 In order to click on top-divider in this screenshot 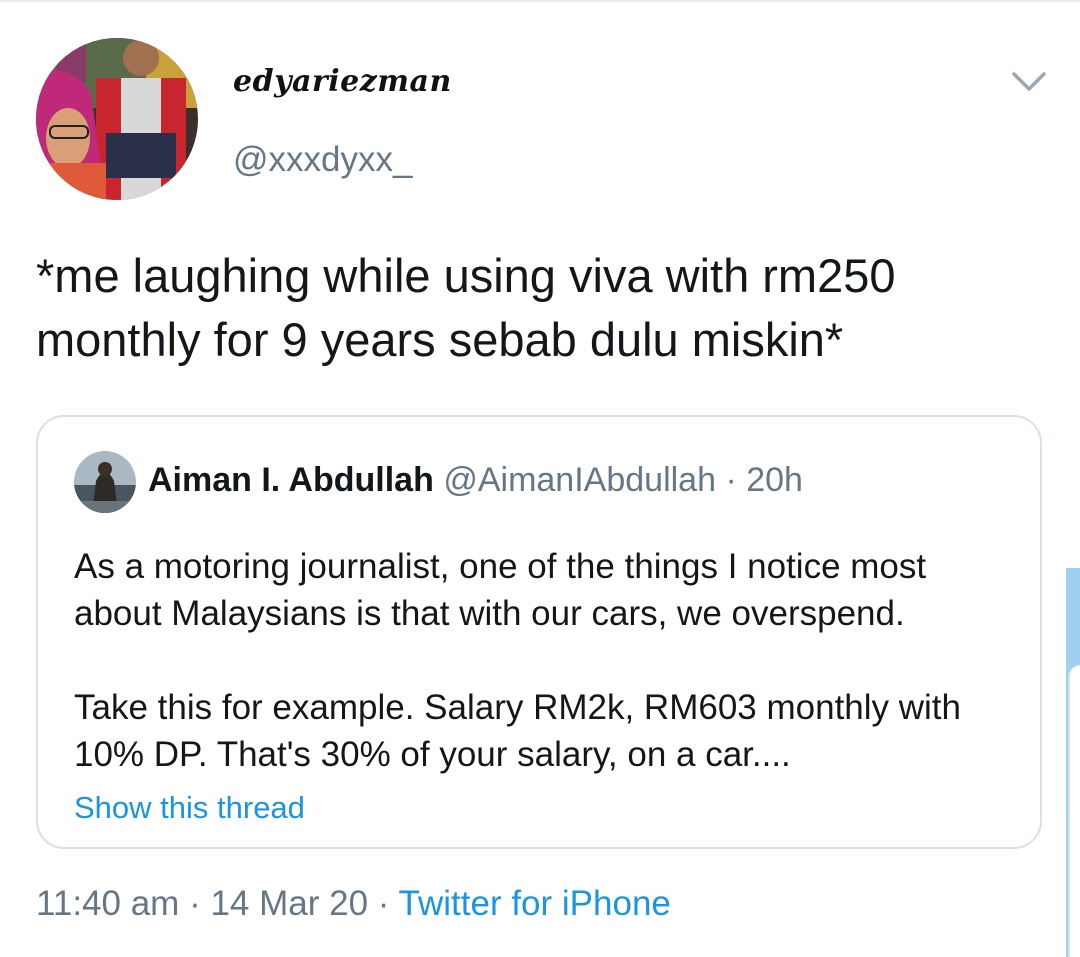, I will do `click(540, 1)`.